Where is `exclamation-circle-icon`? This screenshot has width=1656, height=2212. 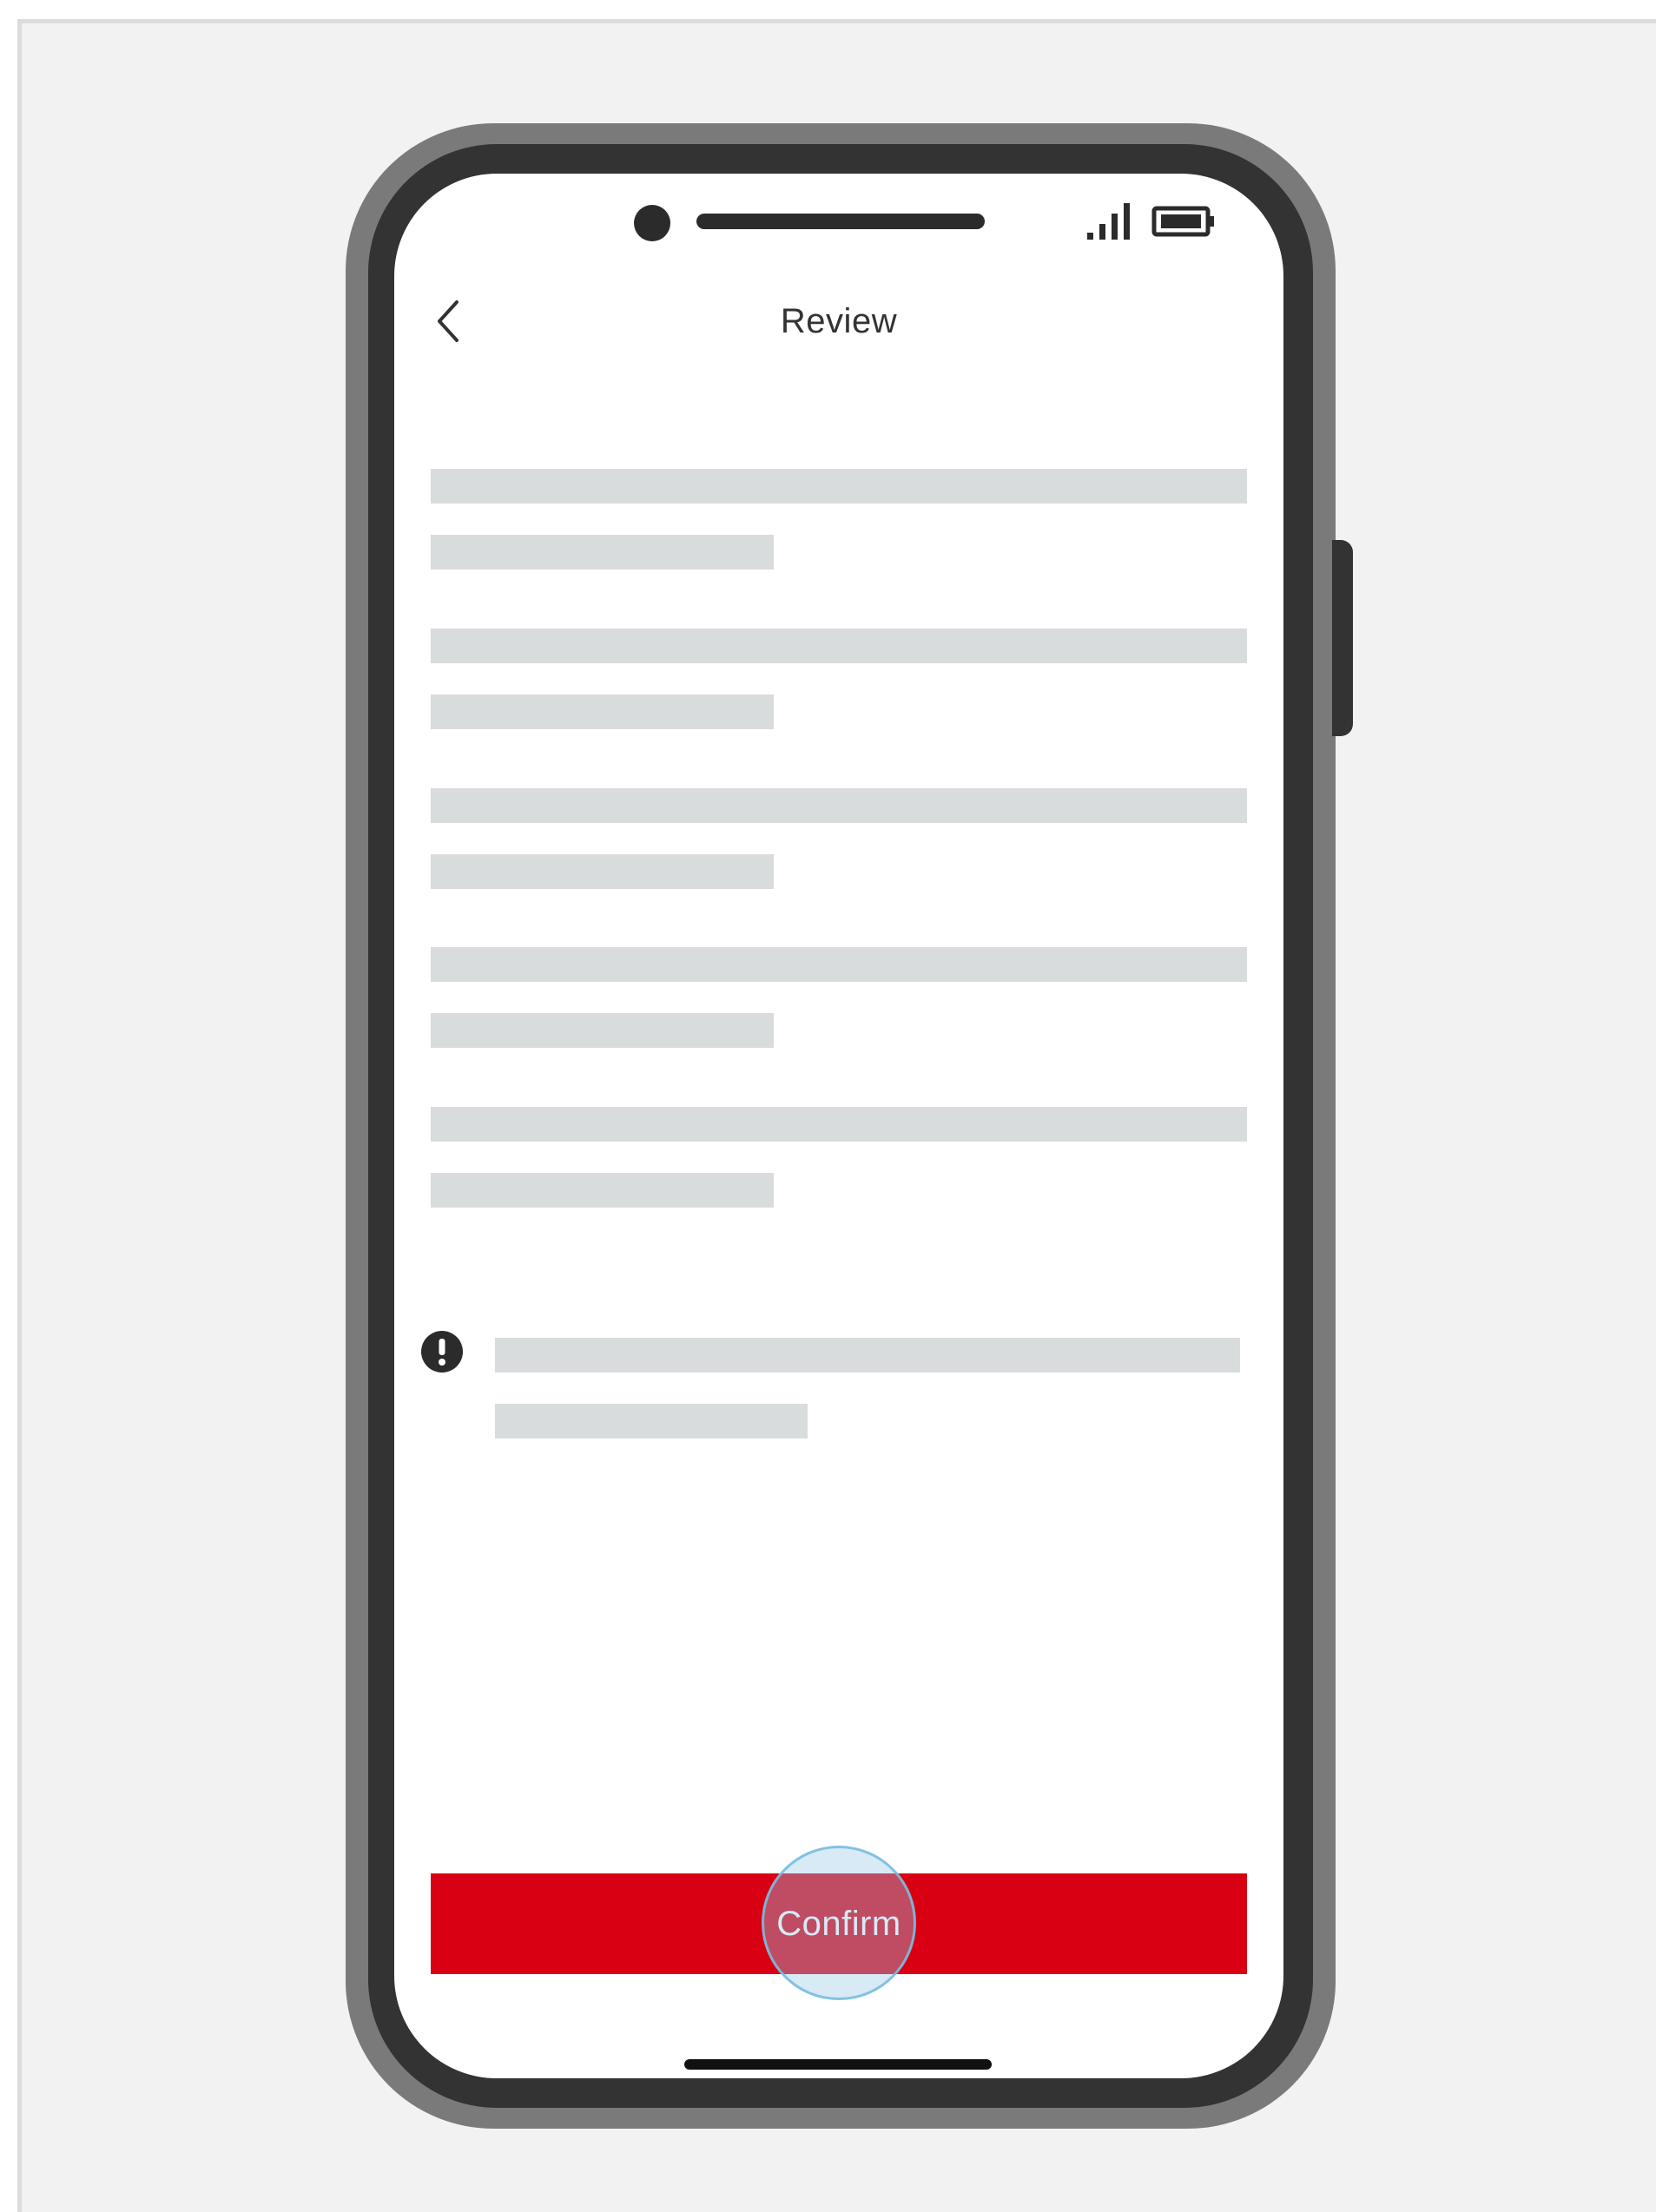 exclamation-circle-icon is located at coordinates (442, 1352).